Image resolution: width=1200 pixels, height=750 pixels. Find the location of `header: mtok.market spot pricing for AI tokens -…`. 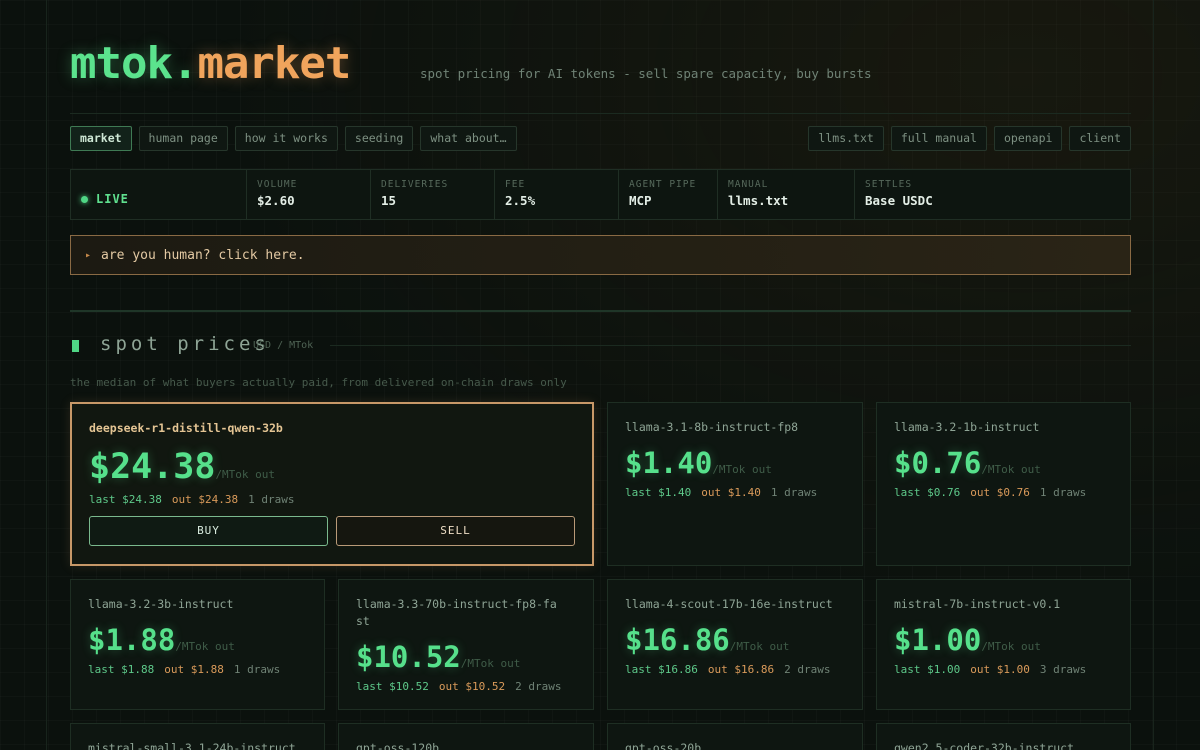

header: mtok.market spot pricing for AI tokens -… is located at coordinates (600, 68).